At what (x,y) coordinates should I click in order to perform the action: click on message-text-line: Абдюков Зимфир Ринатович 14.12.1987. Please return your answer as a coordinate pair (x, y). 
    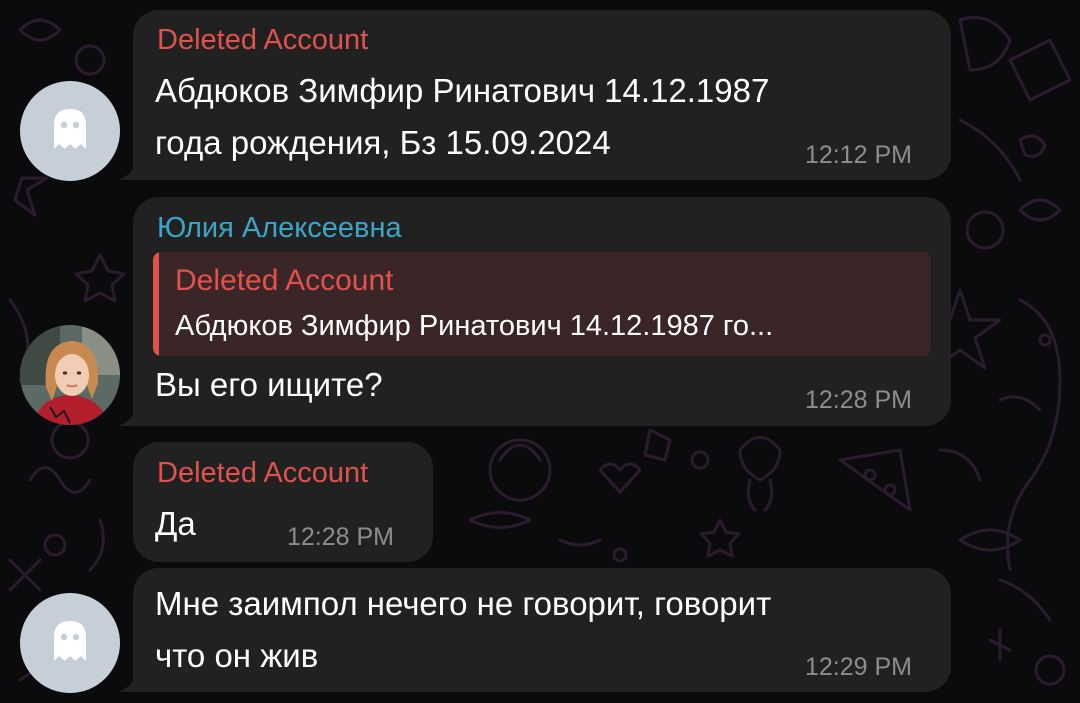
    Looking at the image, I should click on (462, 90).